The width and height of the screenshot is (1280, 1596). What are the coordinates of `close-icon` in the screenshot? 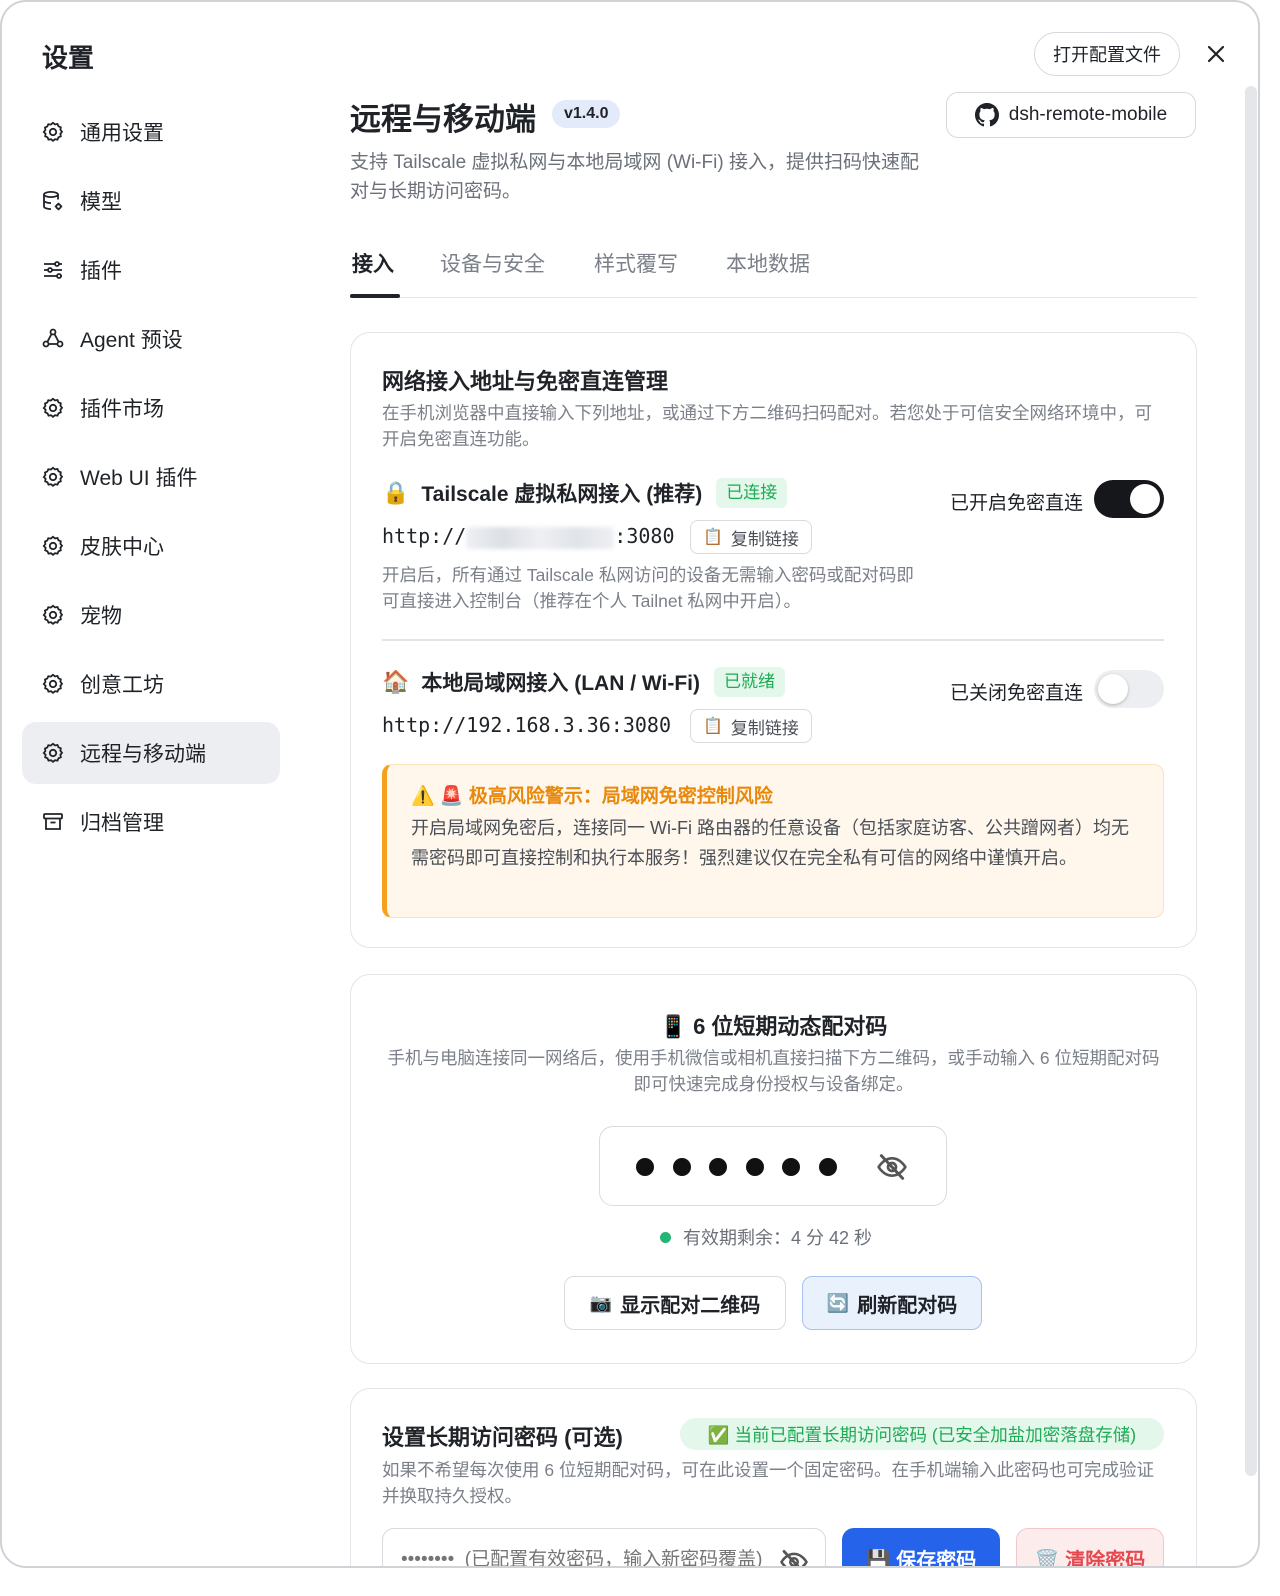 It's located at (1216, 54).